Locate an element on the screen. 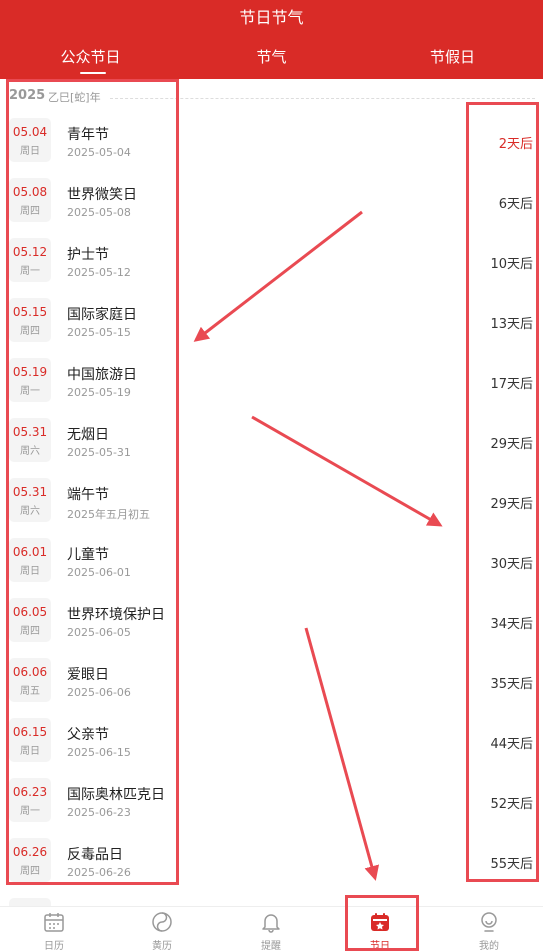  app-header: 节日节气 公众节日 节气 节假日 is located at coordinates (271, 39).